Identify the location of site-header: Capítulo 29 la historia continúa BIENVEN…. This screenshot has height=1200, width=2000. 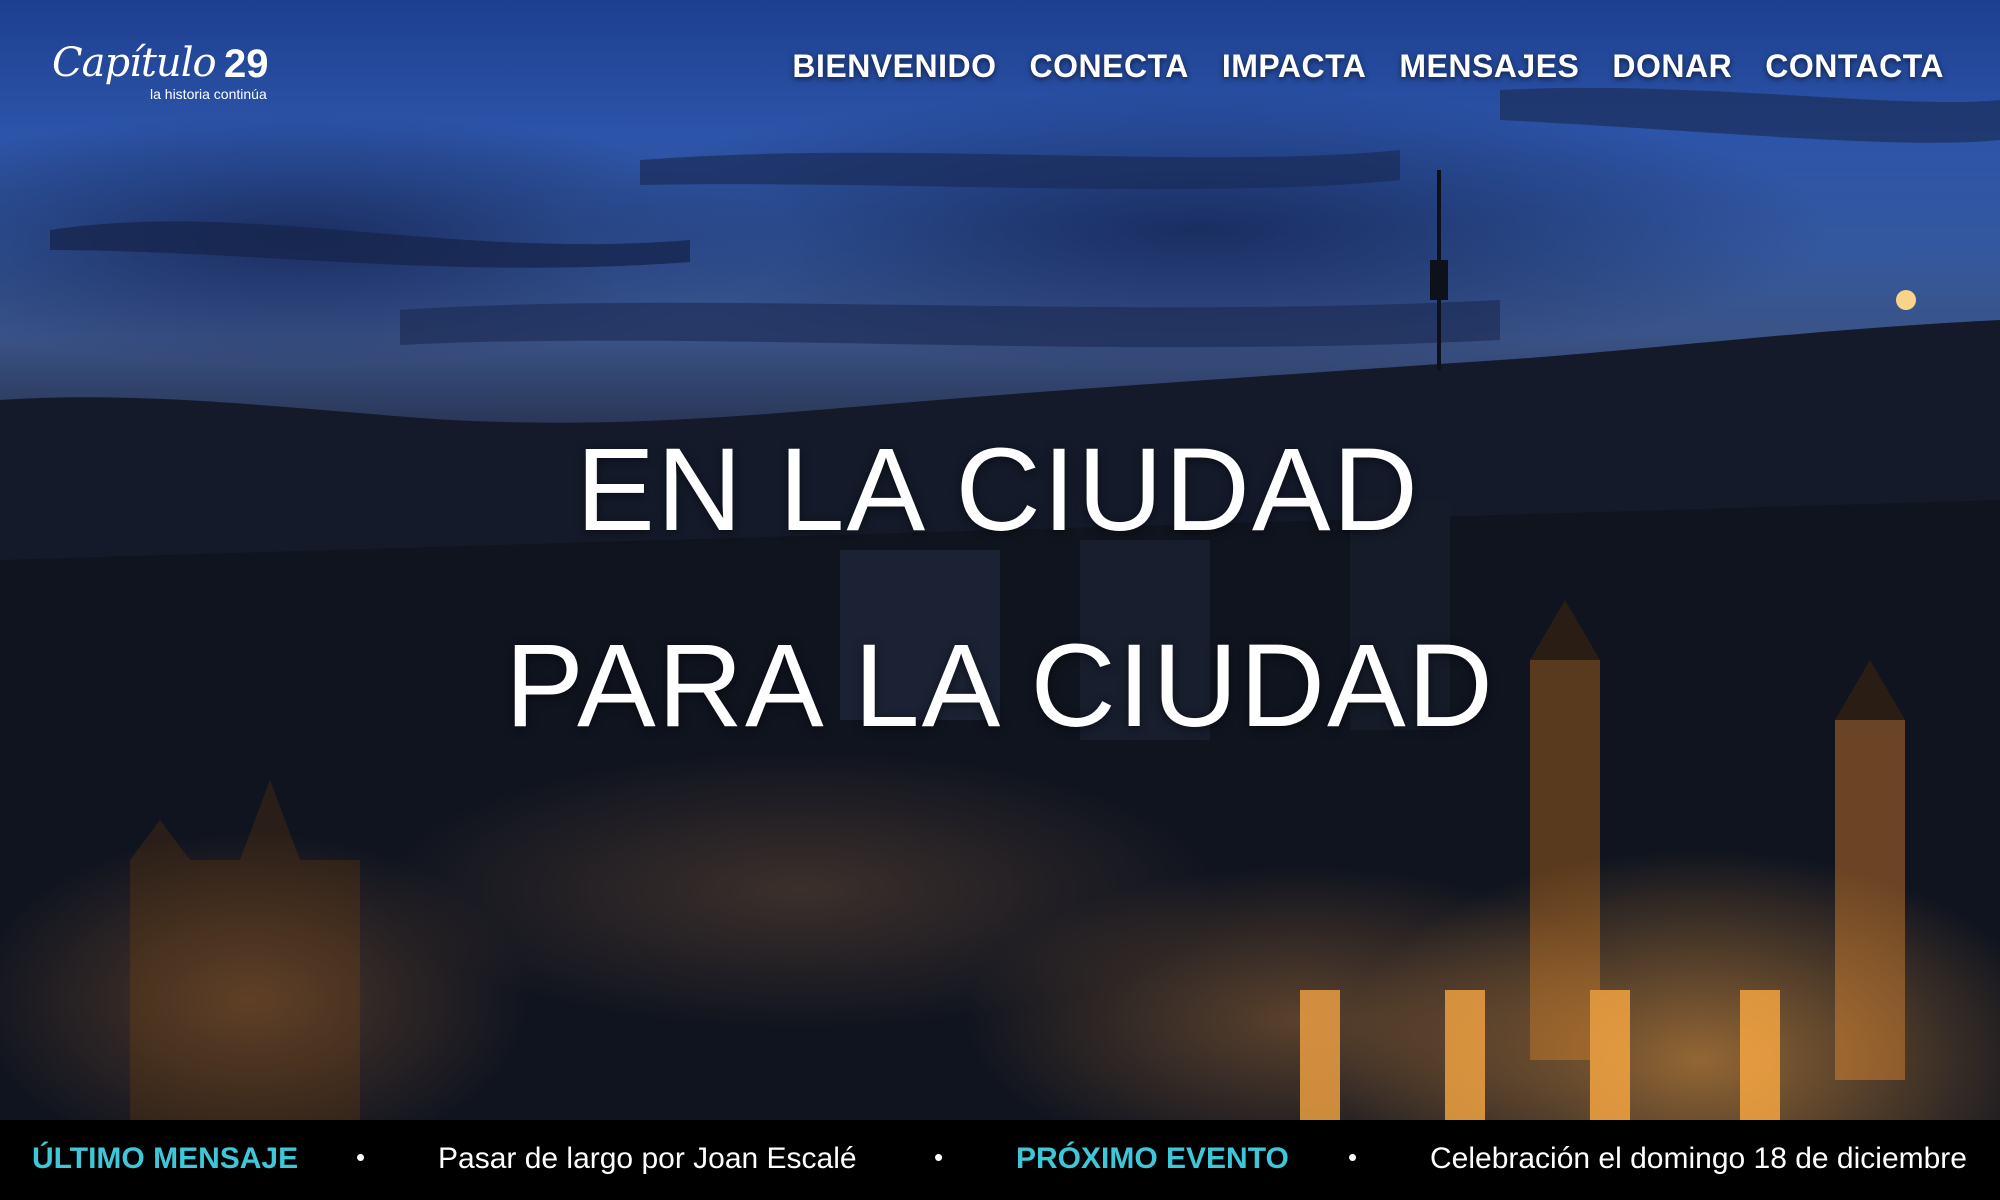
(1000, 70).